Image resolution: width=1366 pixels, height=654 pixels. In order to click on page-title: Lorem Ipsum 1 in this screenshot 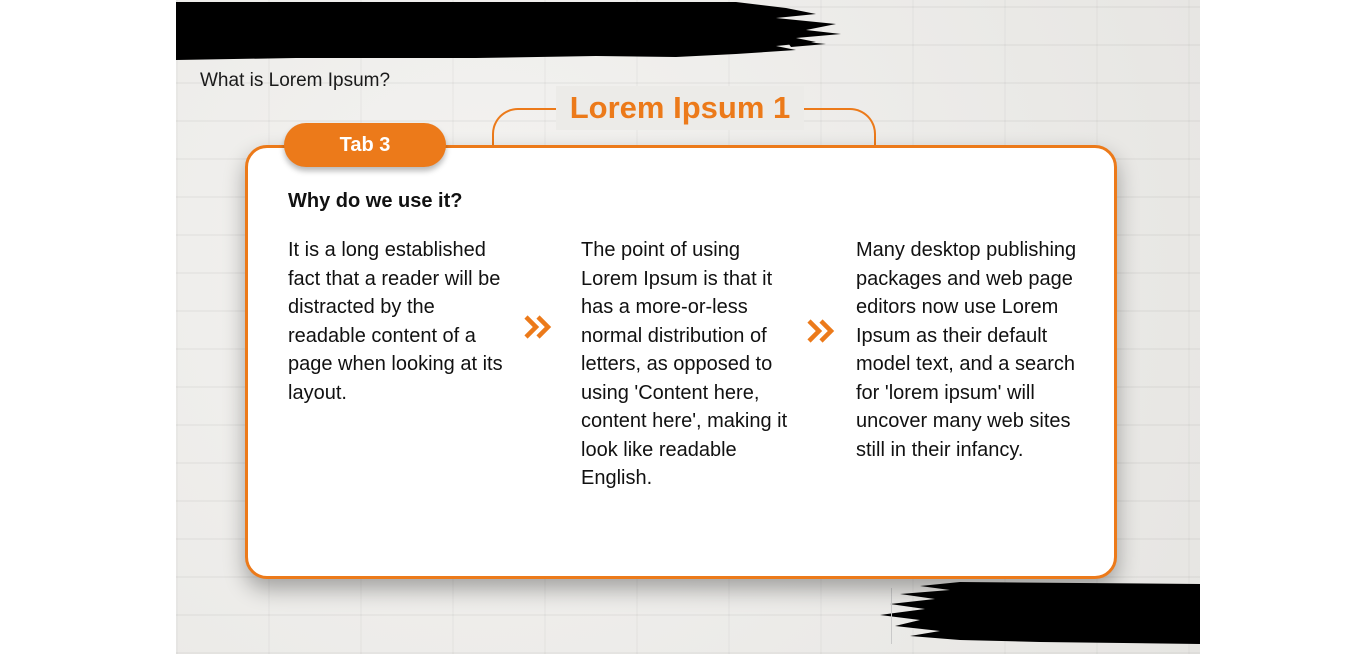, I will do `click(680, 108)`.